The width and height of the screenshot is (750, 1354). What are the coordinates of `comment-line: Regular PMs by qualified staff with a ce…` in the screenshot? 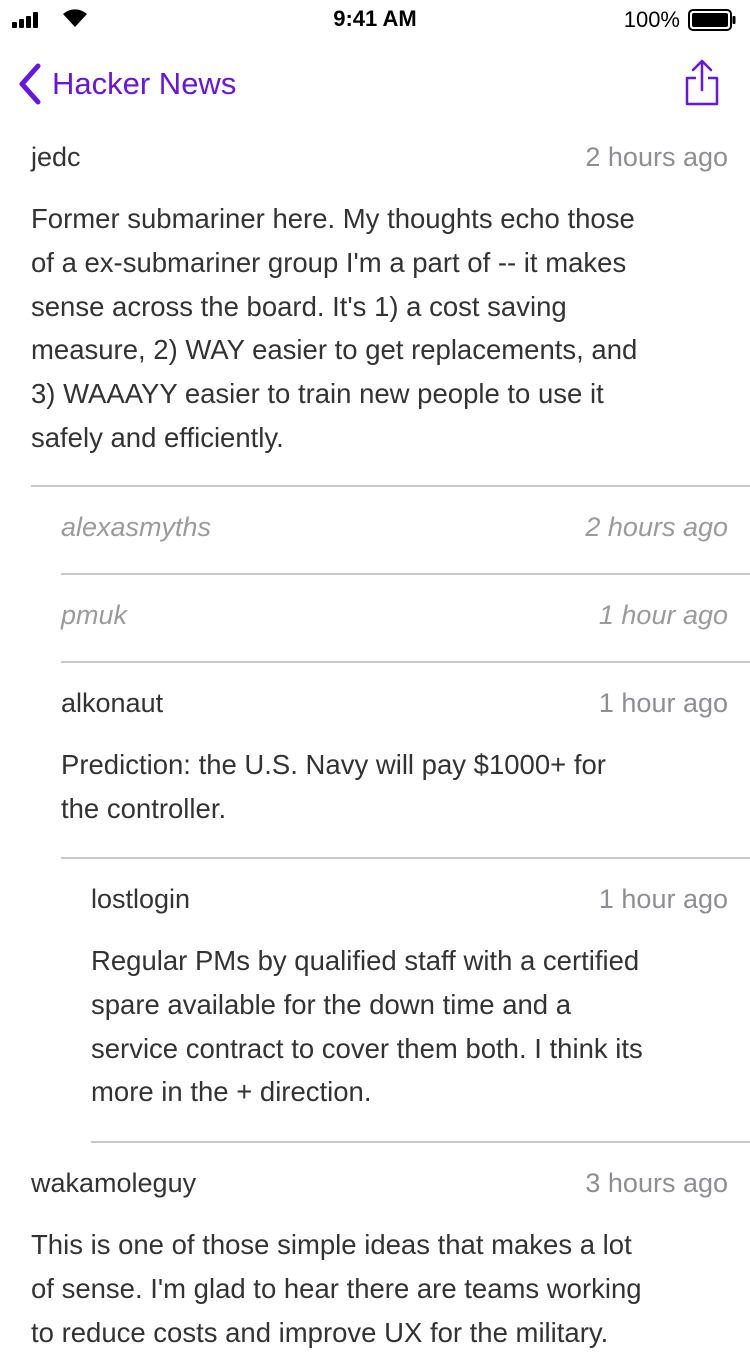 It's located at (365, 960).